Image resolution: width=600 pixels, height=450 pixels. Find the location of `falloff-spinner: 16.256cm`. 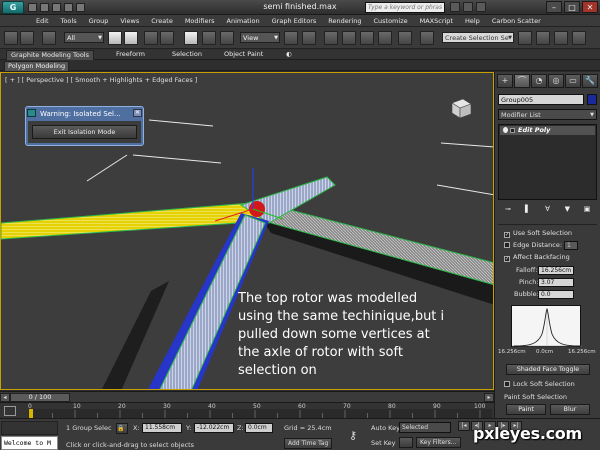

falloff-spinner: 16.256cm is located at coordinates (556, 270).